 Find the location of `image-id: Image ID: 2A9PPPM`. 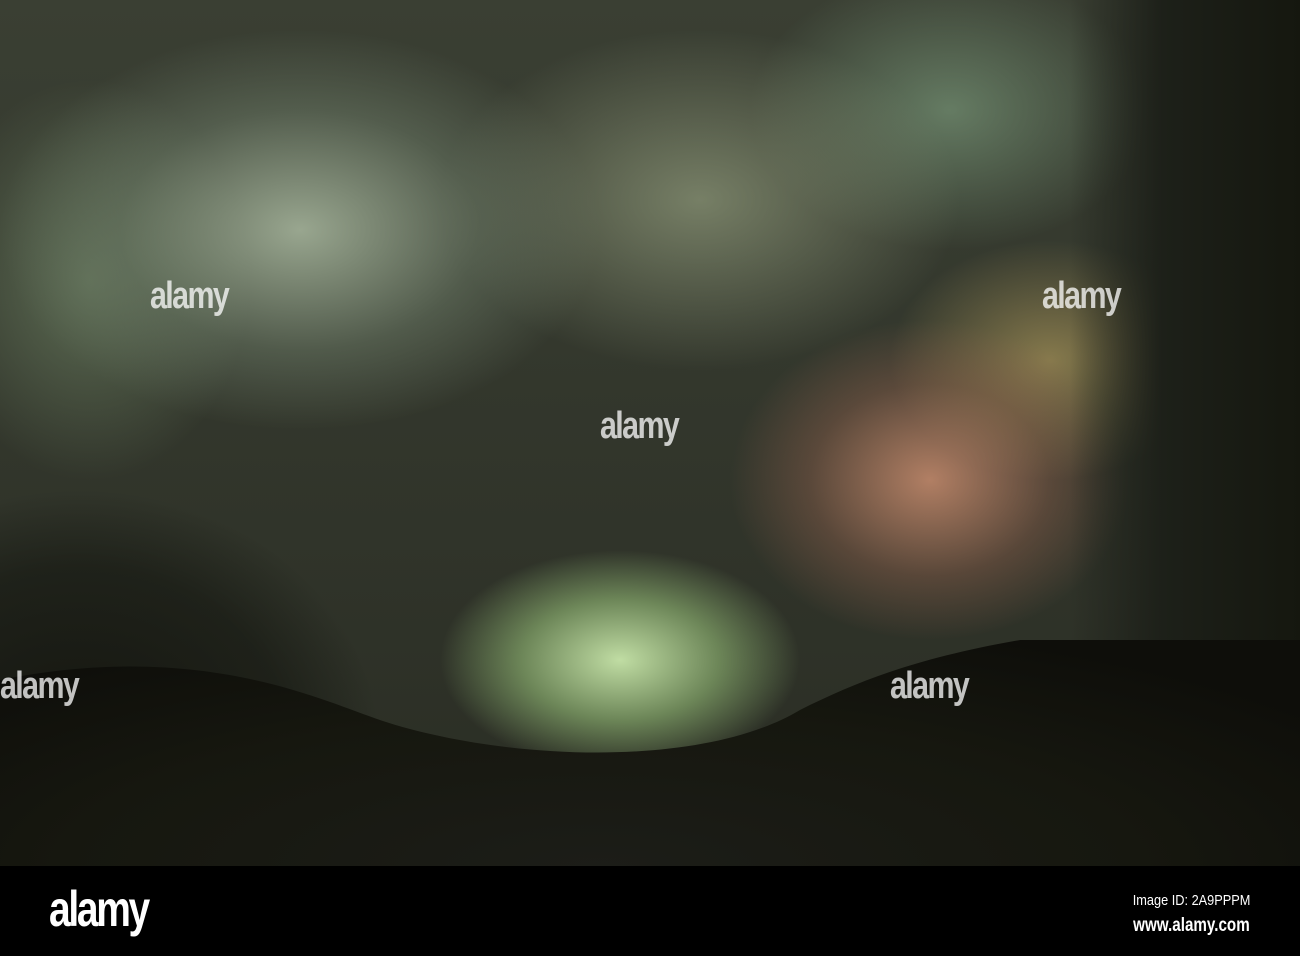

image-id: Image ID: 2A9PPPM is located at coordinates (1191, 900).